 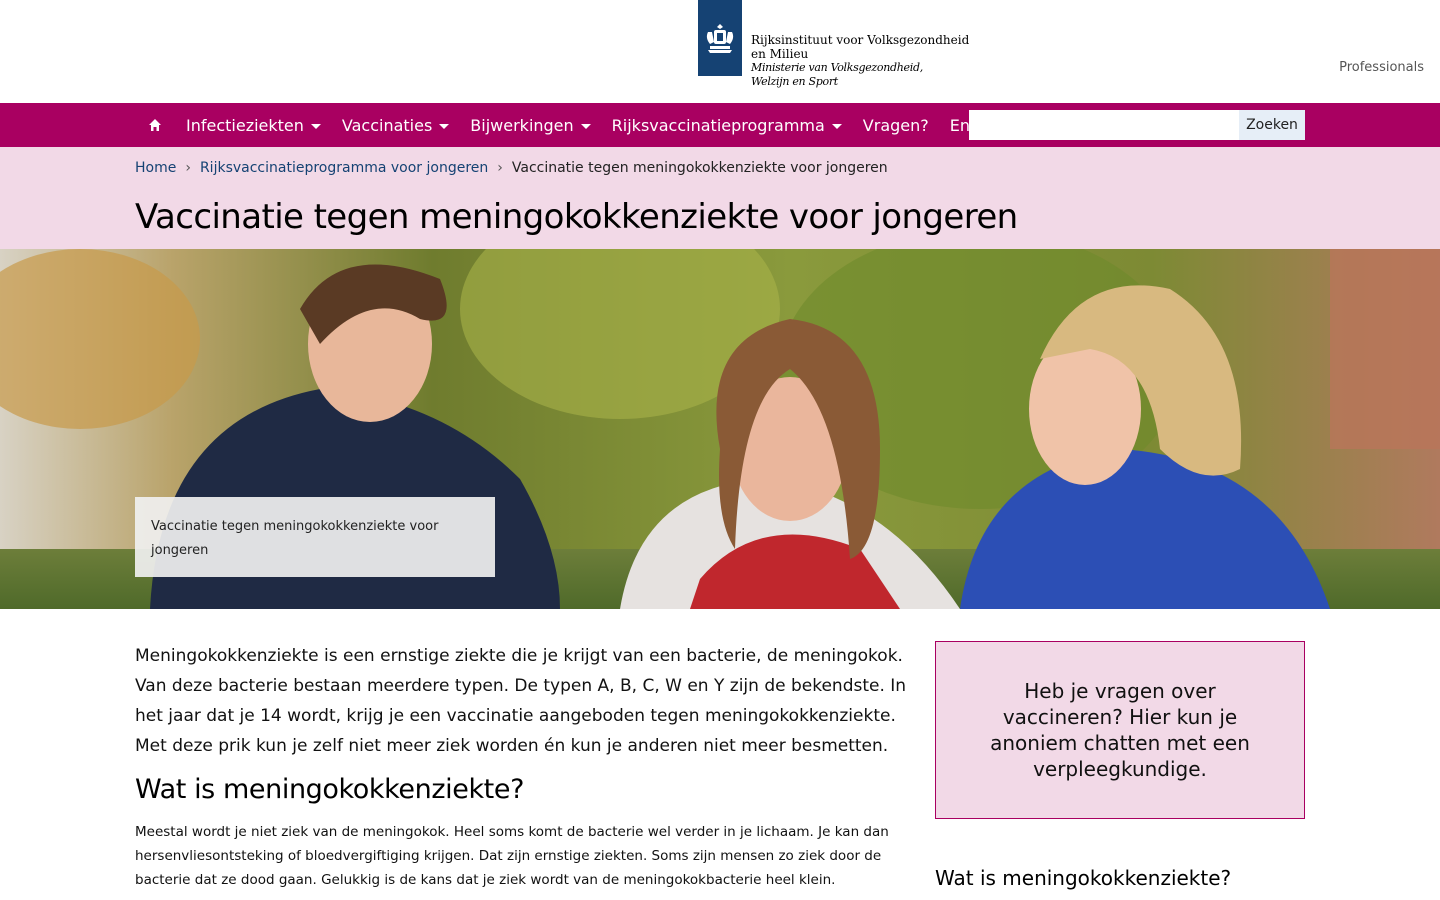 What do you see at coordinates (344, 168) in the screenshot?
I see `breadcrumb-parent: Rijksvaccinatieprogramma voor jongeren` at bounding box center [344, 168].